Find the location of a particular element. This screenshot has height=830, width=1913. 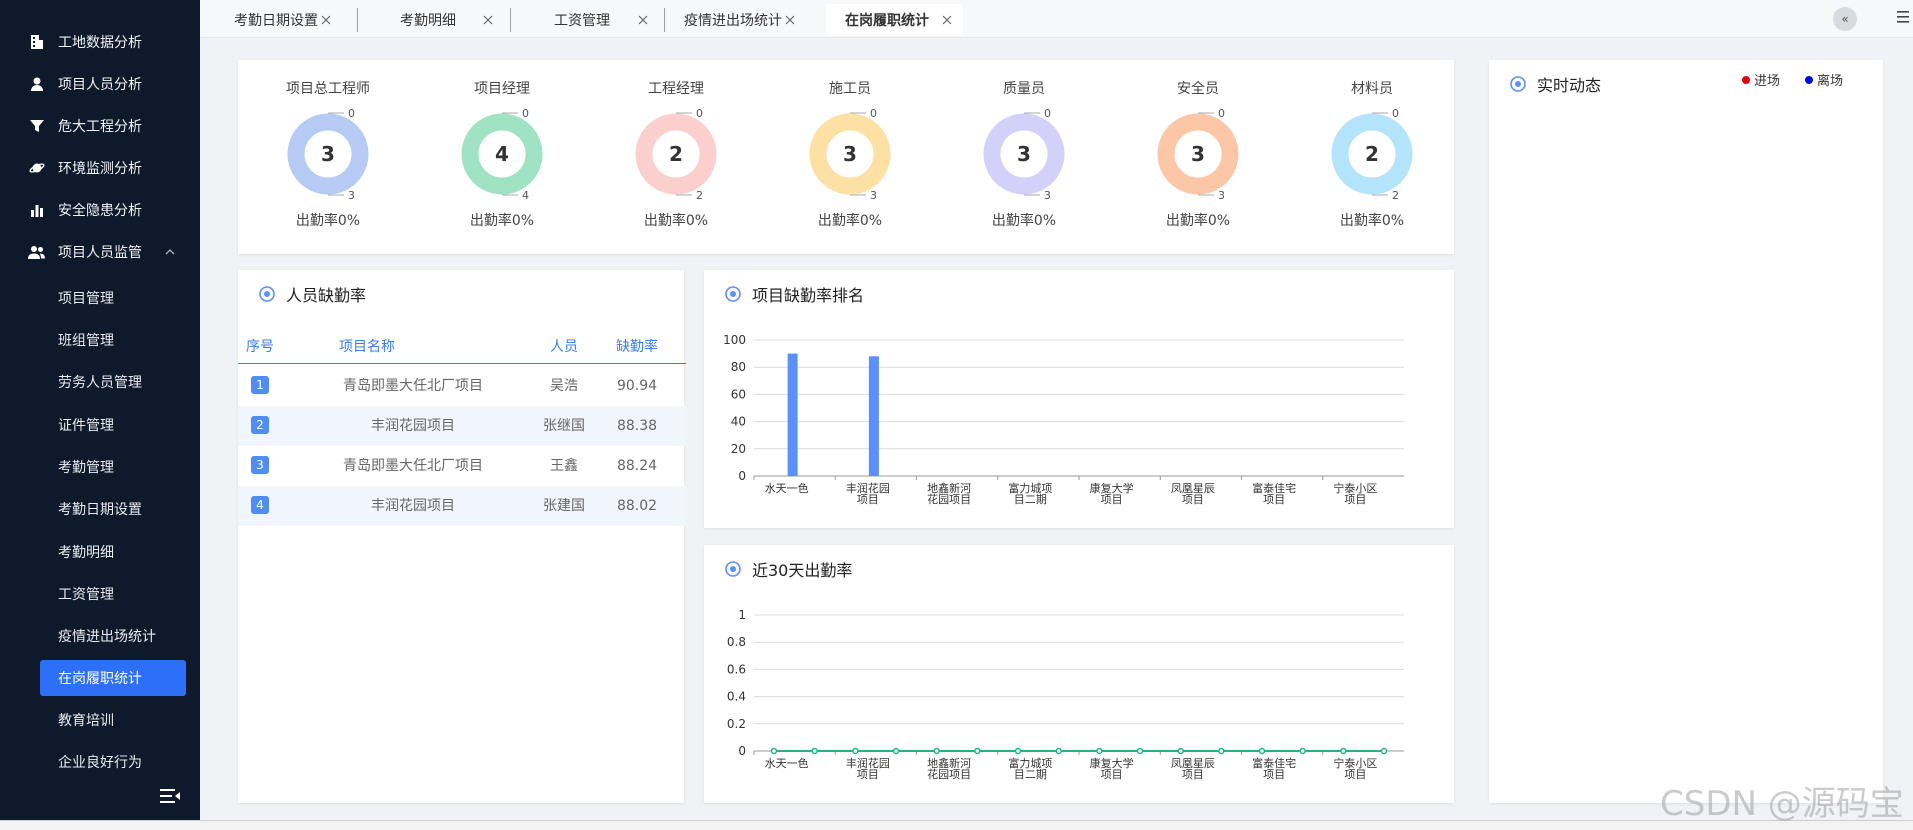

sidebar-item-label: 环境监测分析 is located at coordinates (100, 169).